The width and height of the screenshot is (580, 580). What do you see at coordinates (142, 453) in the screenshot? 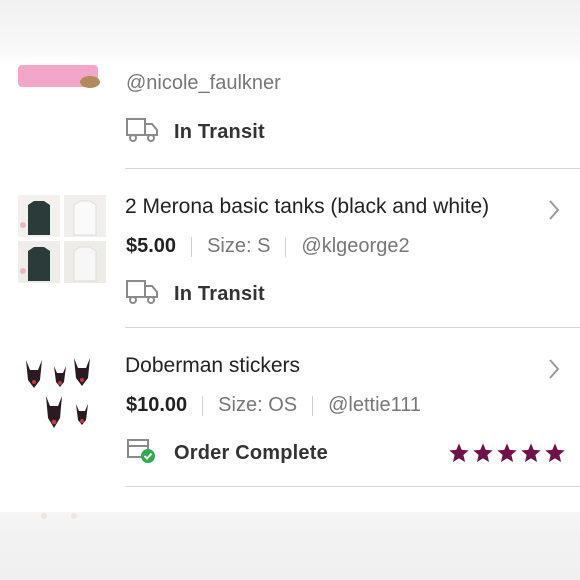
I see `box-check-icon` at bounding box center [142, 453].